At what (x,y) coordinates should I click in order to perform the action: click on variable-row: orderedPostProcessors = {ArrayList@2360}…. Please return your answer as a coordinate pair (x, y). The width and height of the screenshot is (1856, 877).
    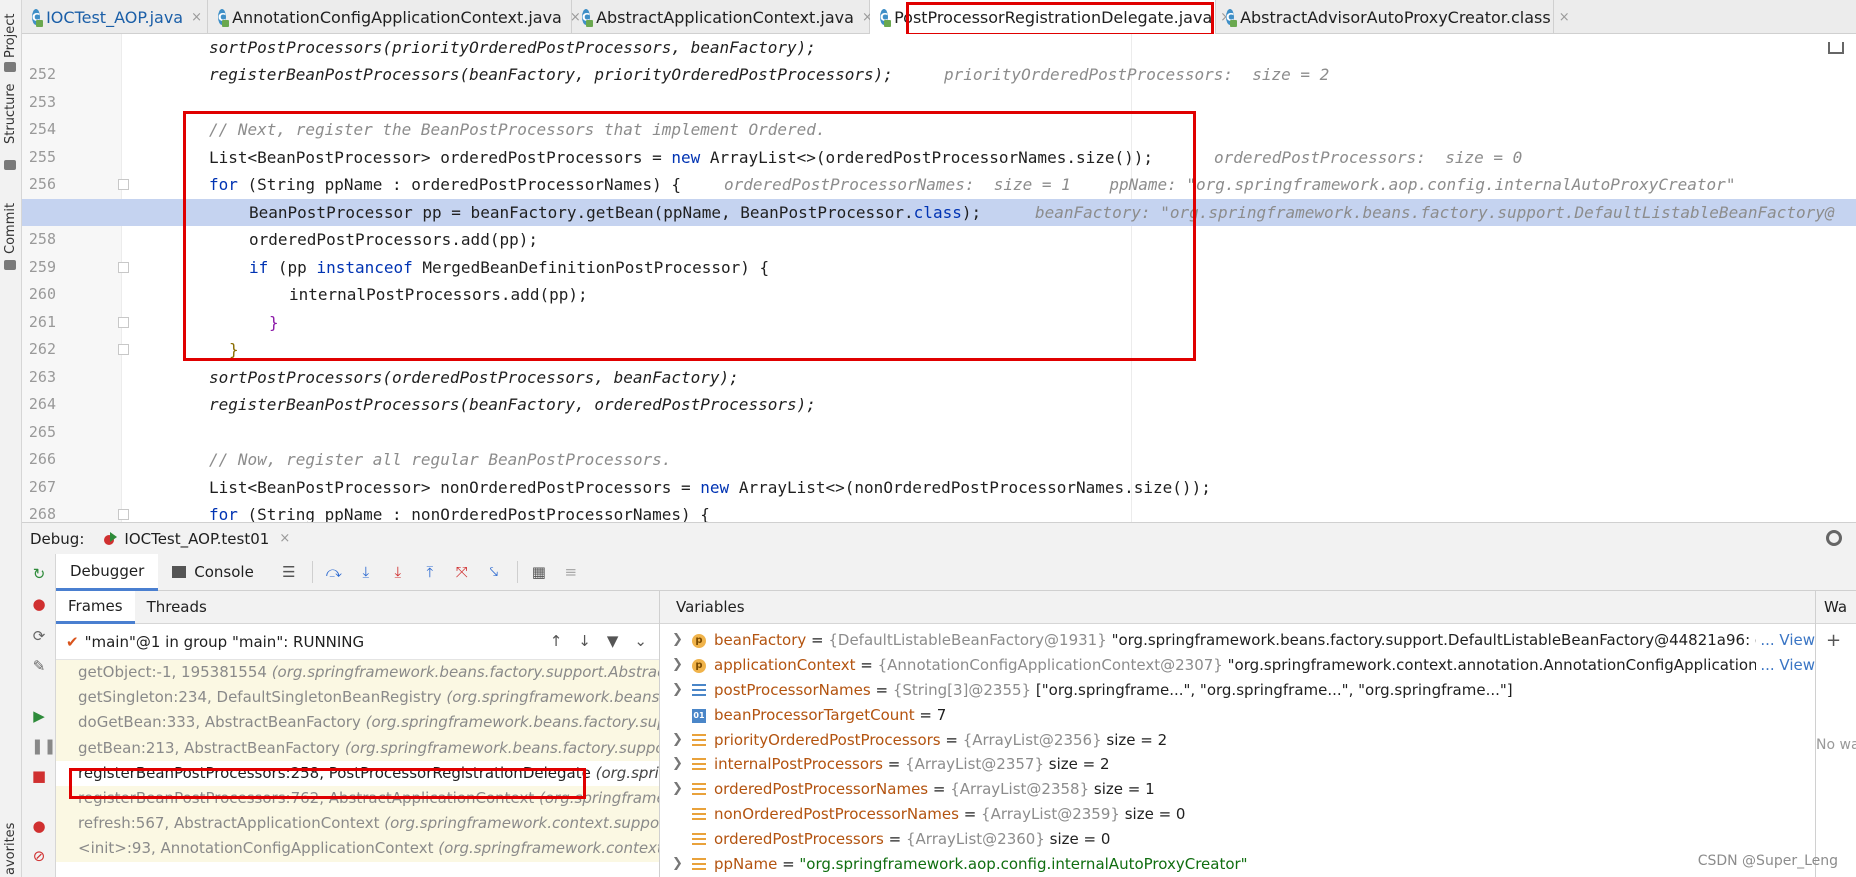
    Looking at the image, I should click on (1237, 839).